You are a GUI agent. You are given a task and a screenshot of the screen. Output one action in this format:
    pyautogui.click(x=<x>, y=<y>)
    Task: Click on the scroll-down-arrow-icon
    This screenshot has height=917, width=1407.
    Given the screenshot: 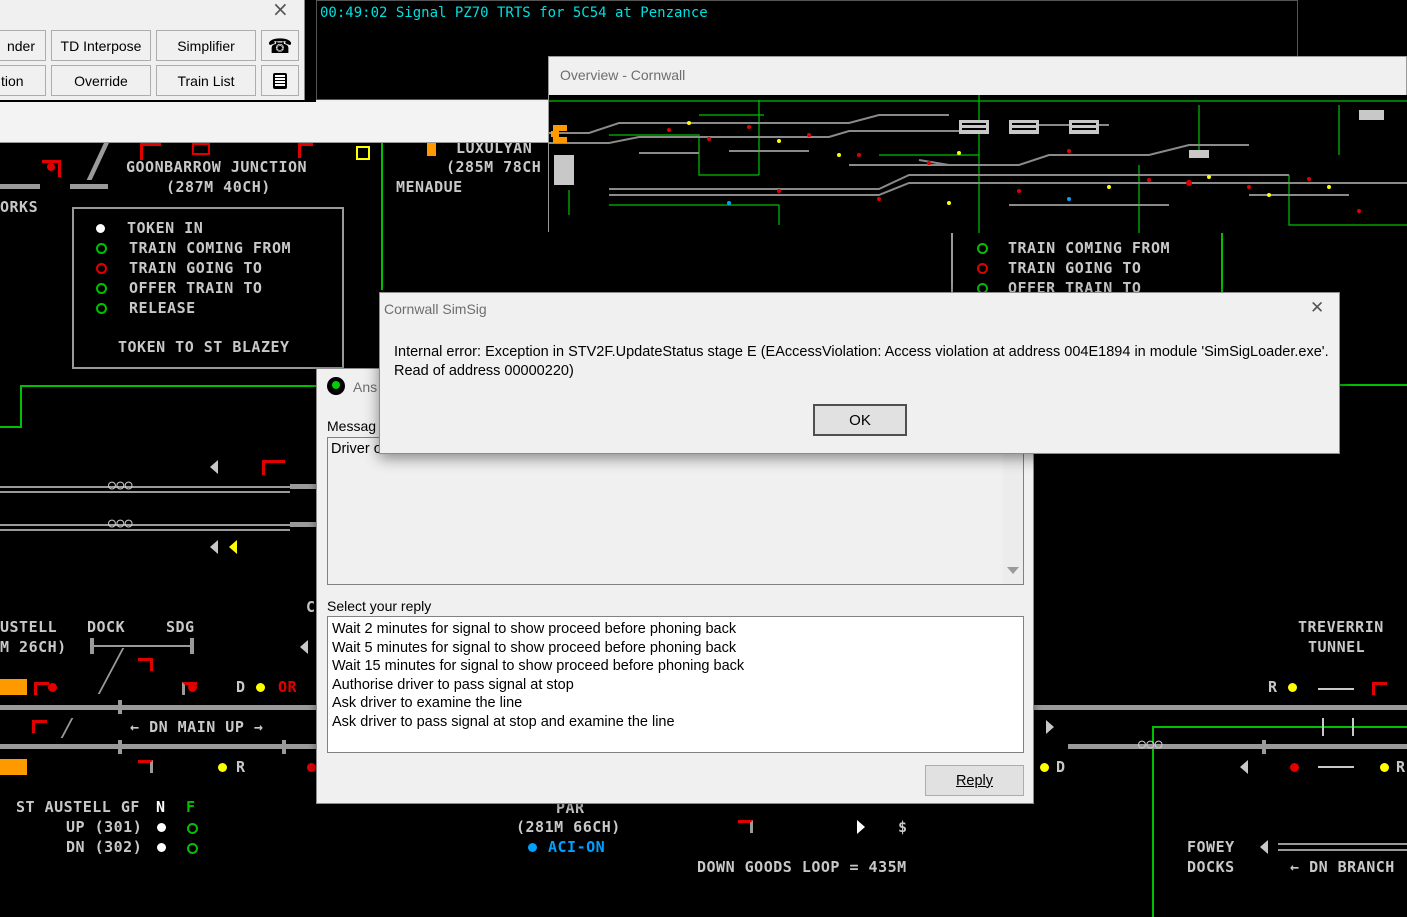 What is the action you would take?
    pyautogui.click(x=1013, y=570)
    